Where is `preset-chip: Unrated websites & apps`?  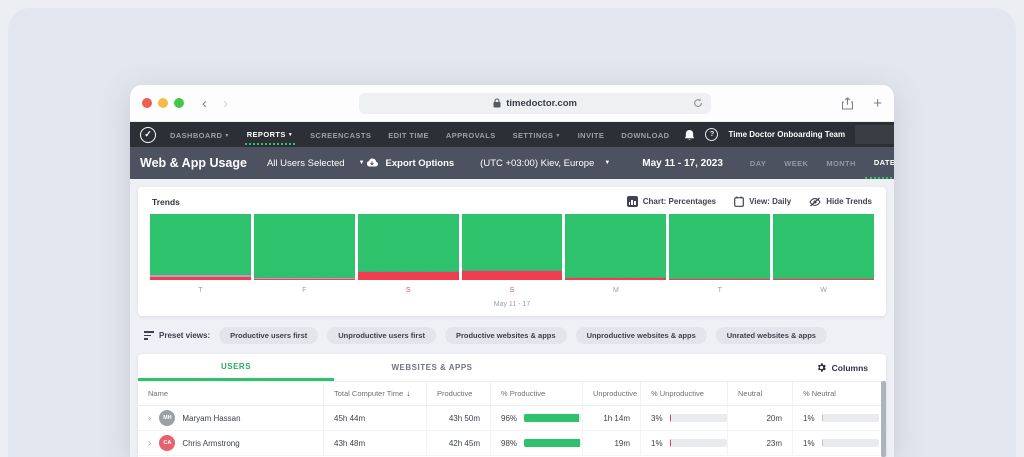
preset-chip: Unrated websites & apps is located at coordinates (771, 335).